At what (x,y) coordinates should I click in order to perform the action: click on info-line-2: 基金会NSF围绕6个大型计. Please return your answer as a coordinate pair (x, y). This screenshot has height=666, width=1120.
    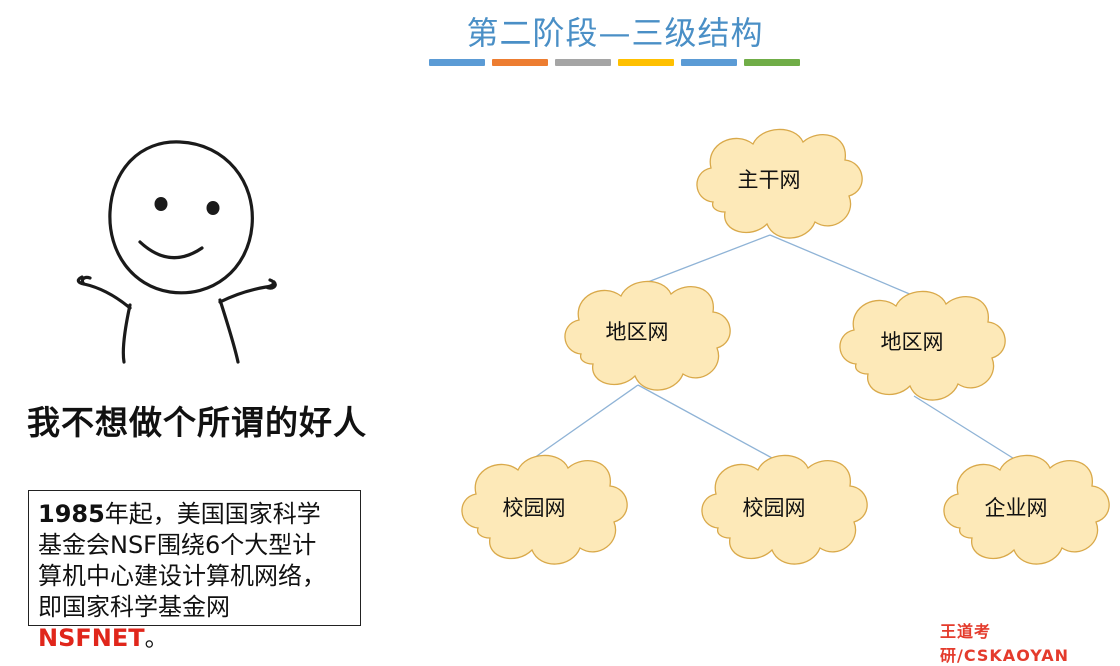
    Looking at the image, I should click on (177, 545).